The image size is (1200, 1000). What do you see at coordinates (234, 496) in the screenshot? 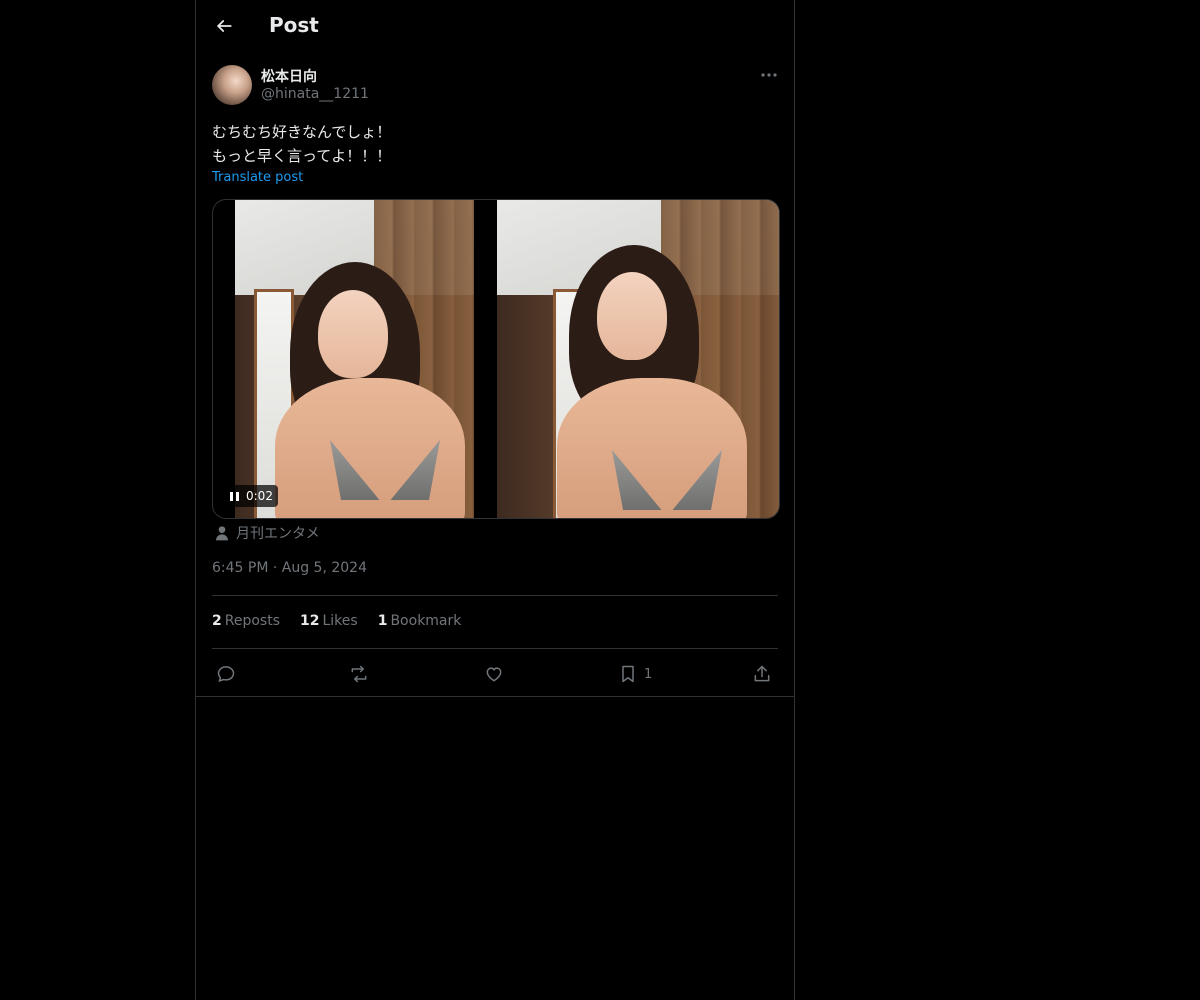
I see `pause-icon` at bounding box center [234, 496].